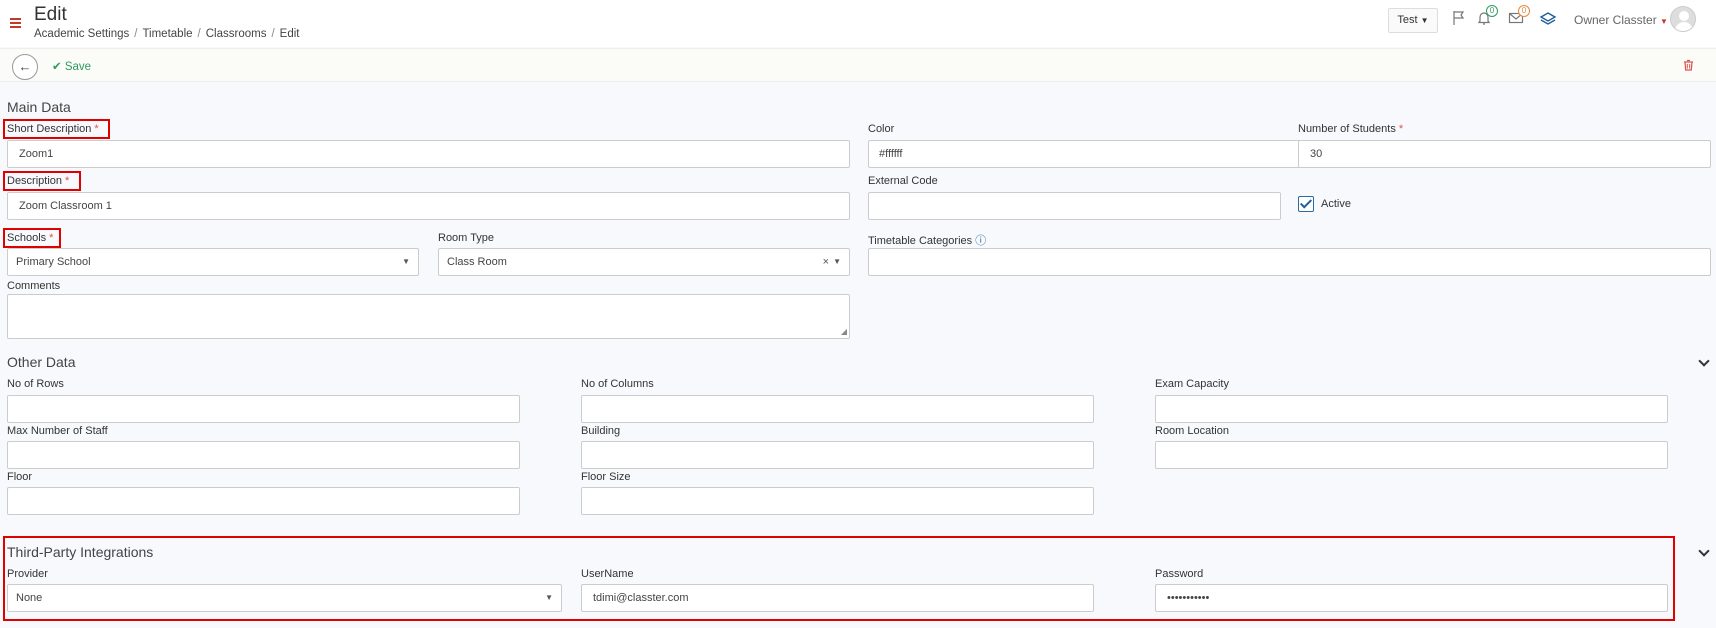 This screenshot has height=628, width=1716. Describe the element at coordinates (927, 241) in the screenshot. I see `timetable-categories-label: Timetable Categories ⓘ` at that location.